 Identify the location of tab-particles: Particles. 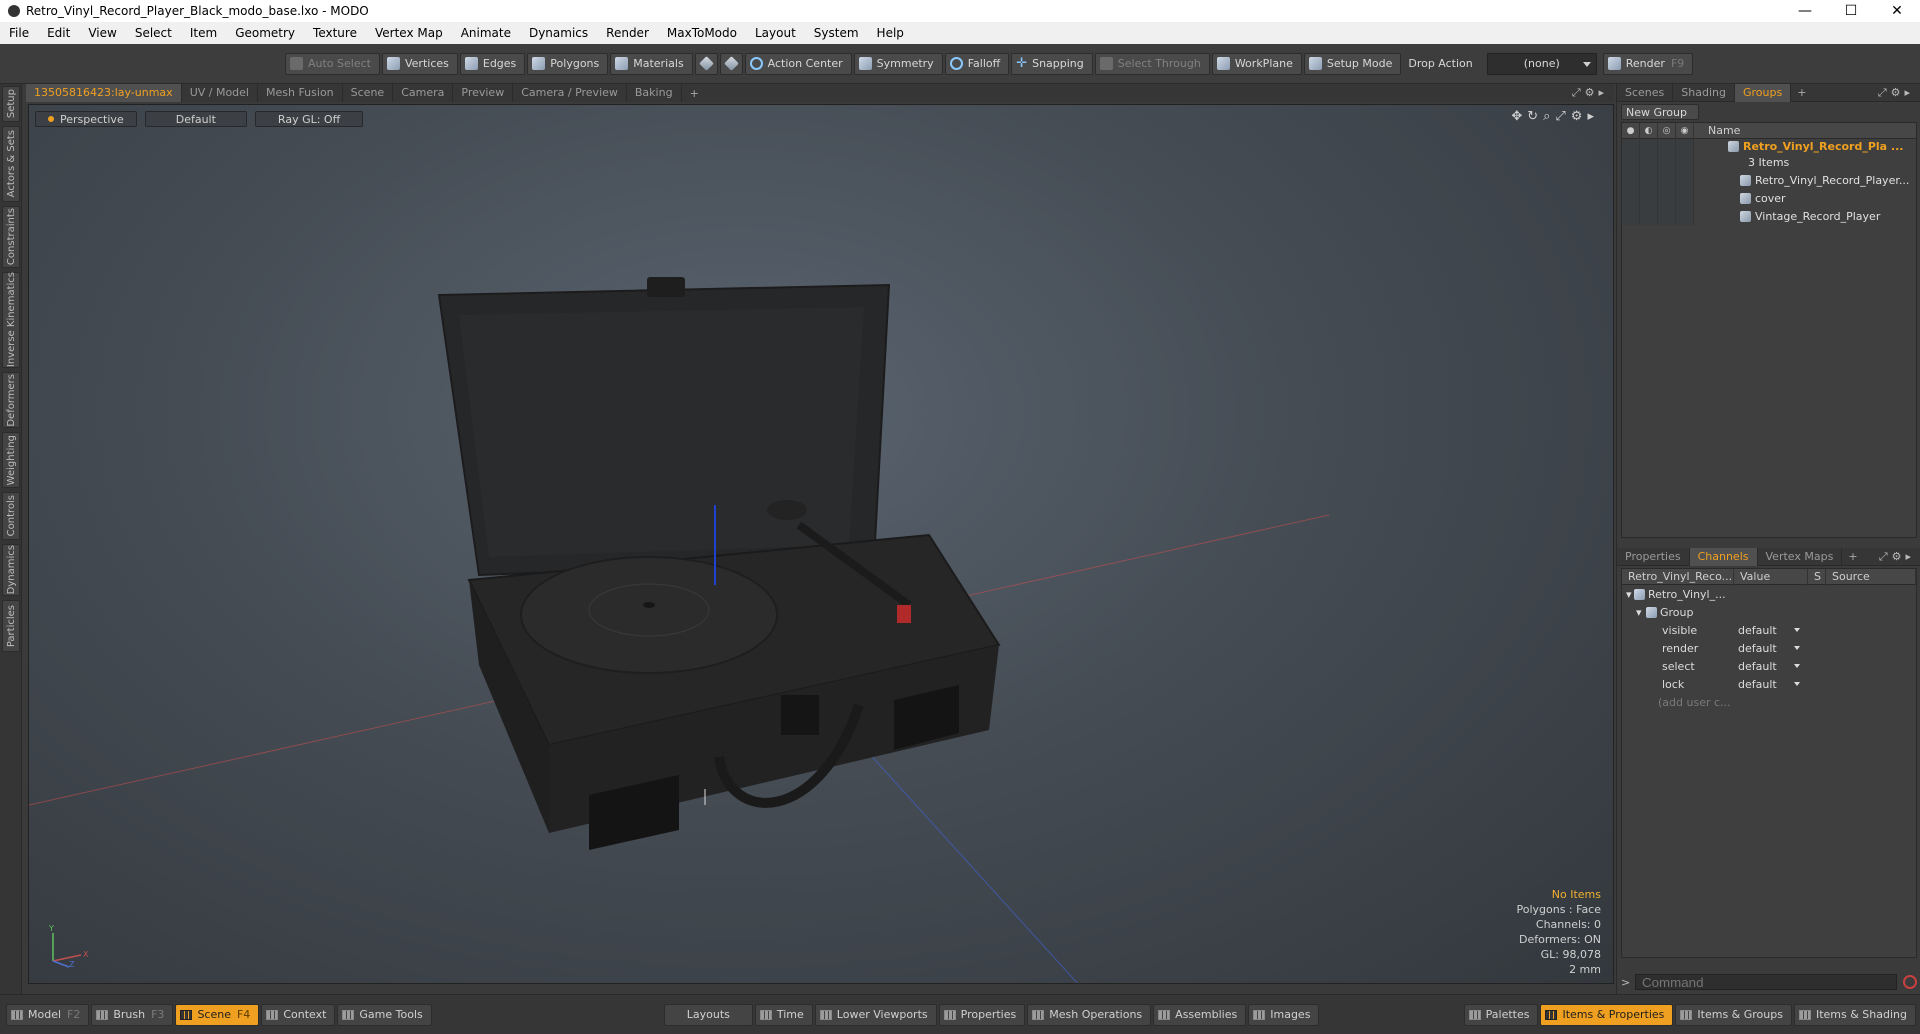
(11, 626).